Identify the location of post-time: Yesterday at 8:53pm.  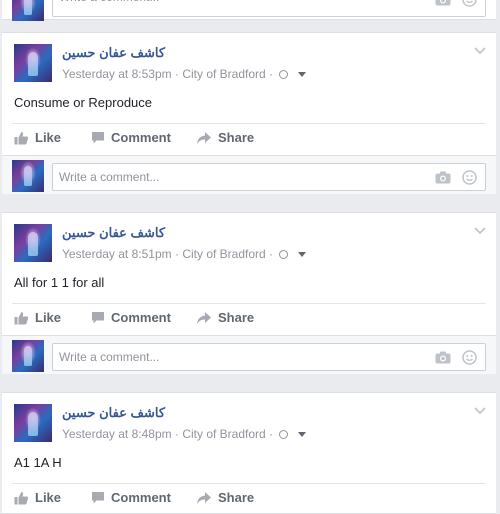
(117, 74).